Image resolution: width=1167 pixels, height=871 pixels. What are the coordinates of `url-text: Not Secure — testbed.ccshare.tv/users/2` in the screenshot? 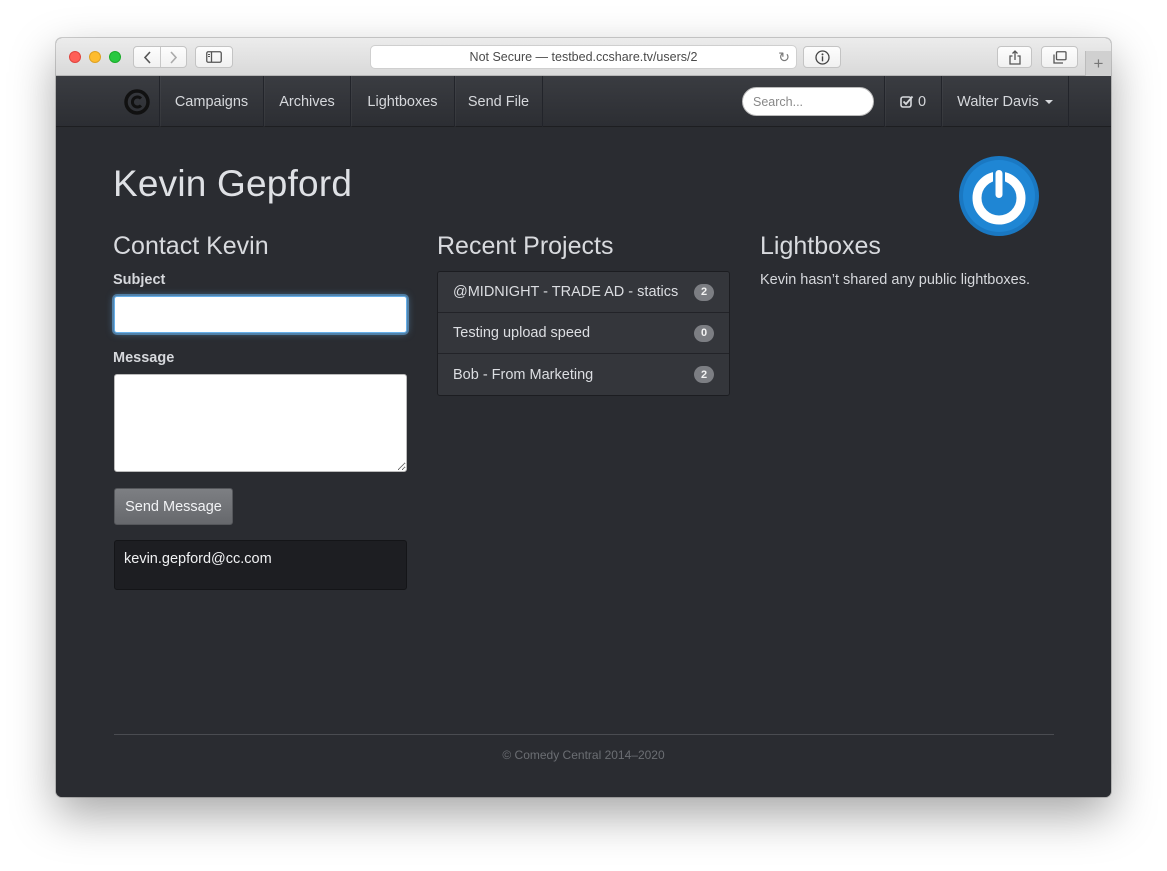 It's located at (583, 57).